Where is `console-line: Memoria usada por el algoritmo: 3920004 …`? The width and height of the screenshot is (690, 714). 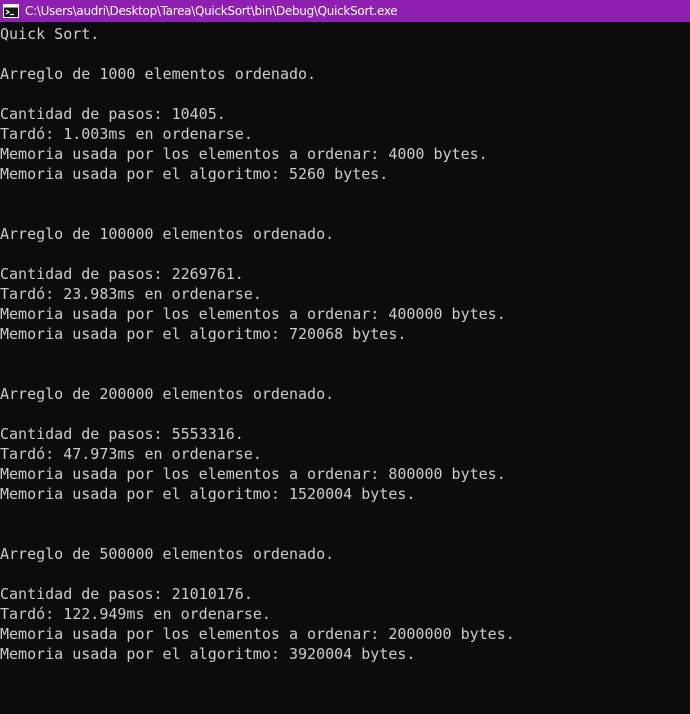
console-line: Memoria usada por el algoritmo: 3920004 … is located at coordinates (208, 654).